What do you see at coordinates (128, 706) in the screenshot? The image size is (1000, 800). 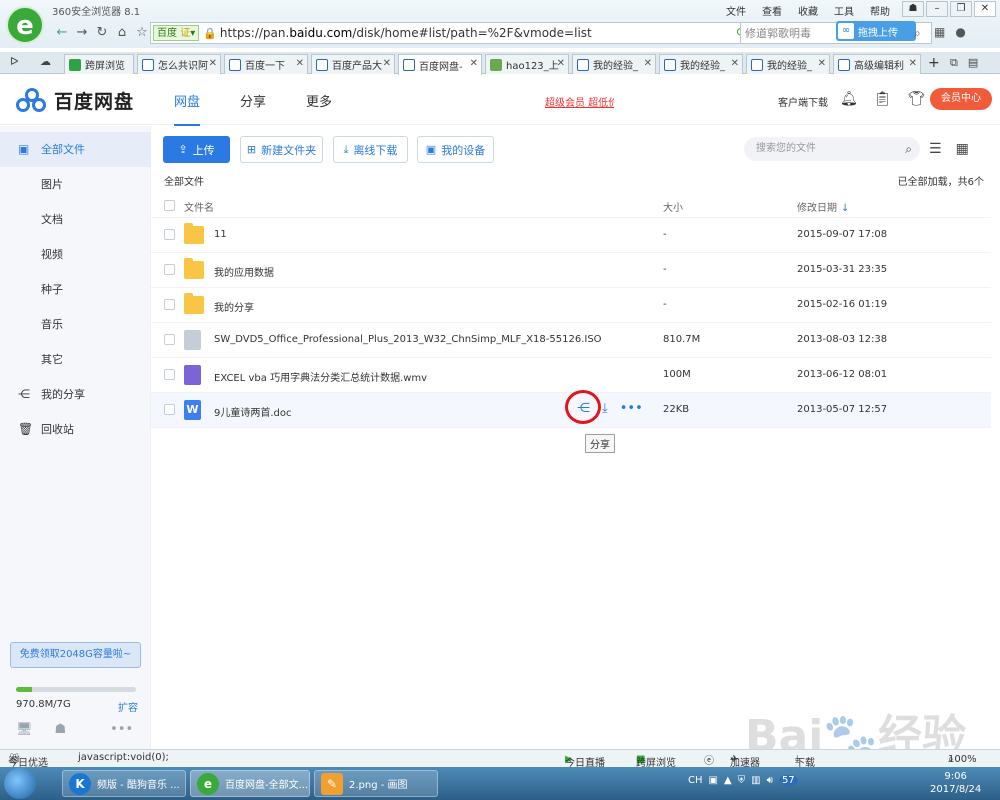 I see `expand-link: 扩容` at bounding box center [128, 706].